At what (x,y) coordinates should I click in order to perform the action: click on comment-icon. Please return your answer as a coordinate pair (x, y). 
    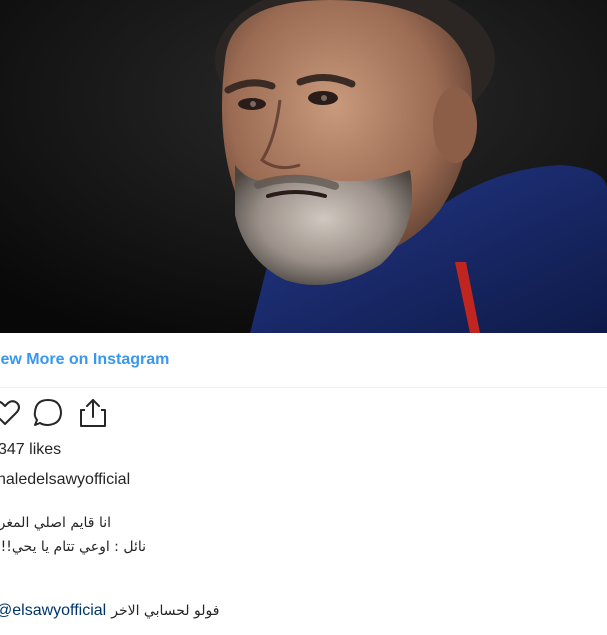
    Looking at the image, I should click on (48, 413).